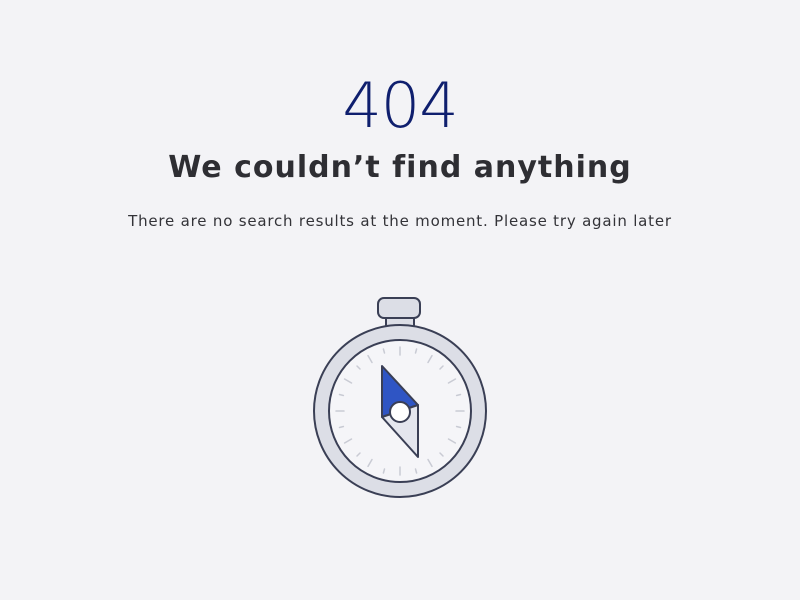  Describe the element at coordinates (400, 167) in the screenshot. I see `page-title: We couldn’t find anything` at that location.